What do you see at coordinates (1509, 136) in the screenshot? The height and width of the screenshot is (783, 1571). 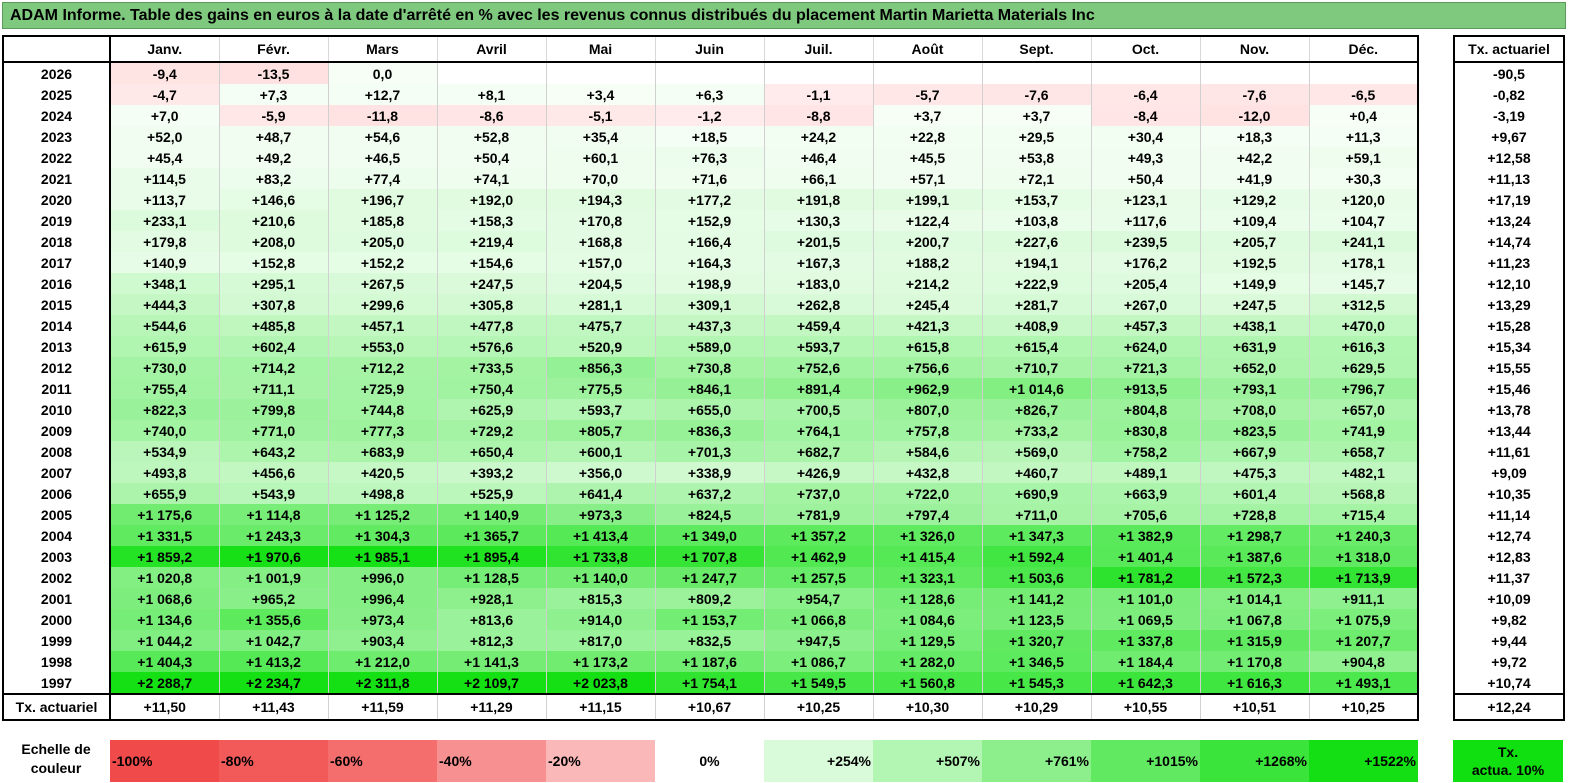 I see `rate-row: +9,67` at bounding box center [1509, 136].